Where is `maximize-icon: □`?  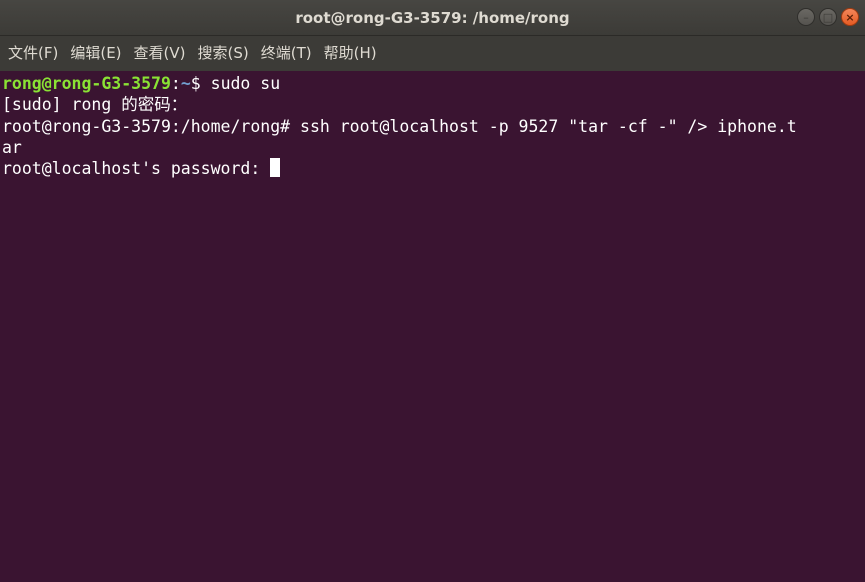 maximize-icon: □ is located at coordinates (828, 17).